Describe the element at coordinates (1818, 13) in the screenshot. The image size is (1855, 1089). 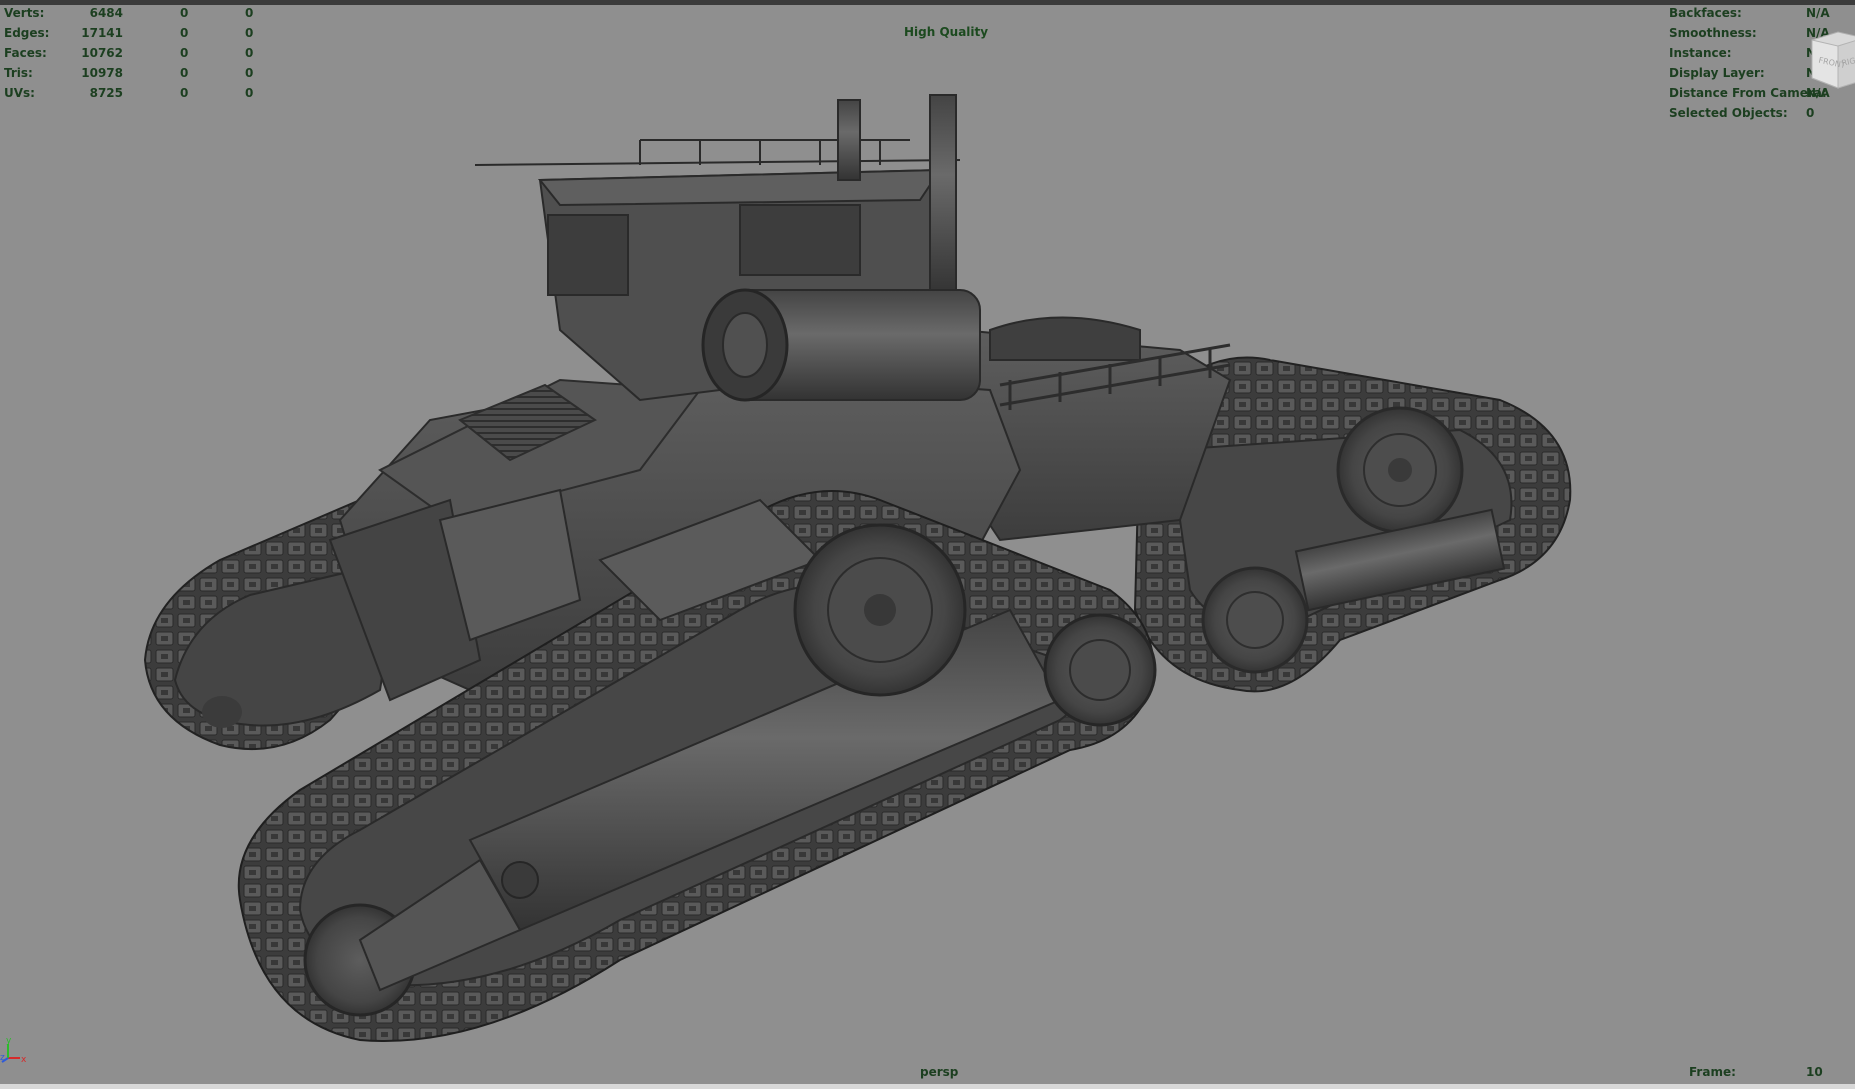
I see `info-value: N/A` at that location.